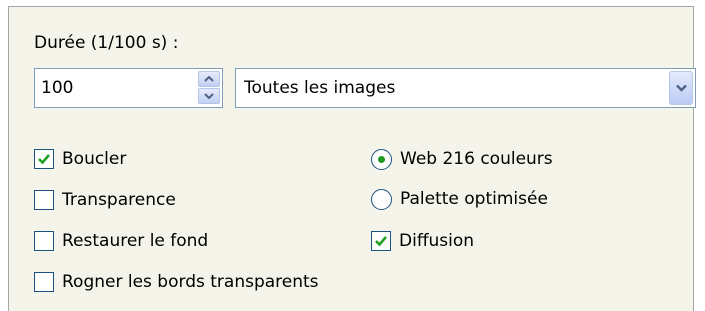  Describe the element at coordinates (474, 199) in the screenshot. I see `optimized-palette-label: Palette optimisée` at that location.